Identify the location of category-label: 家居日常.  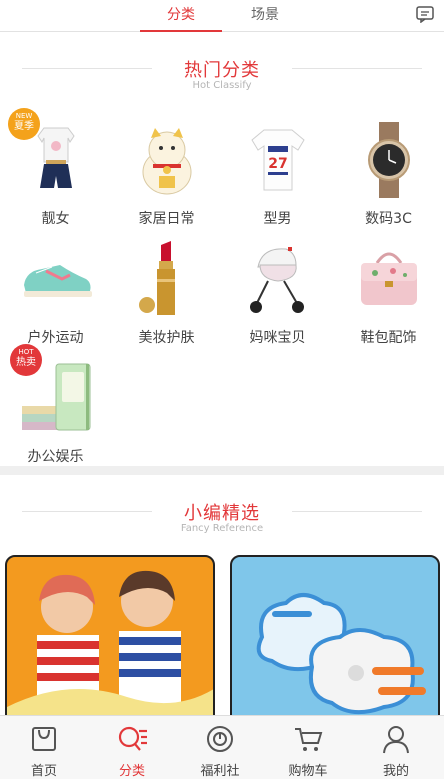
(166, 219).